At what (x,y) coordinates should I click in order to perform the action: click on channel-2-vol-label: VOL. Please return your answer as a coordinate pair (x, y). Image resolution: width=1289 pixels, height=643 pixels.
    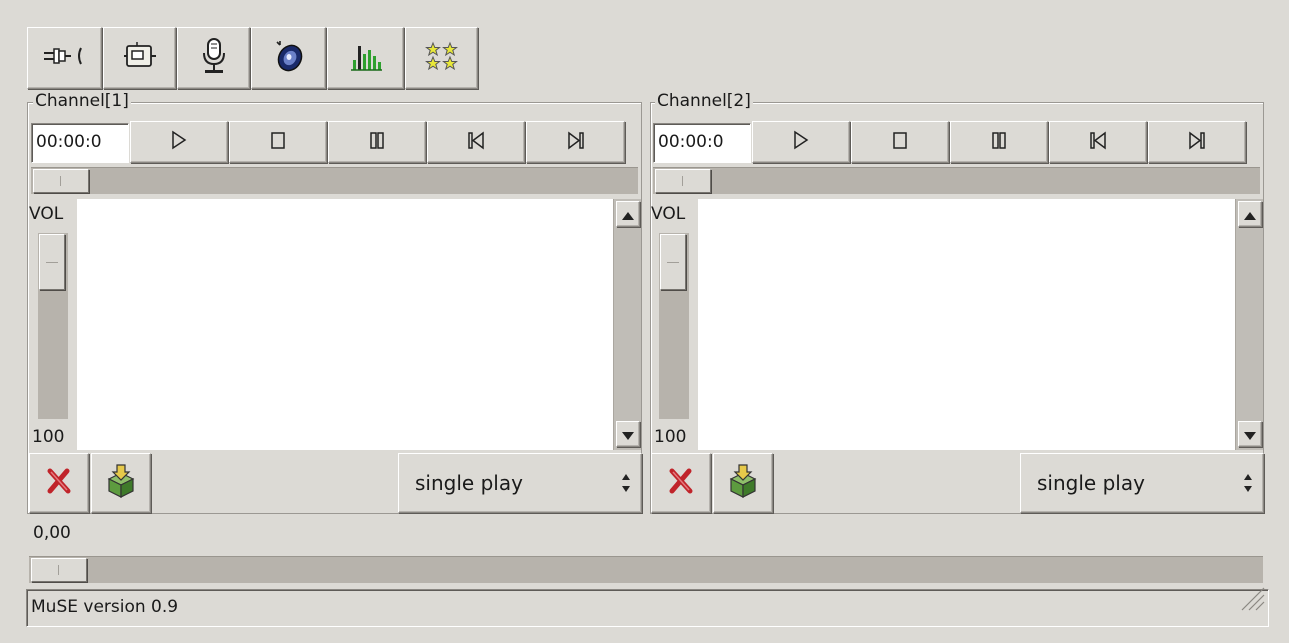
    Looking at the image, I should click on (668, 214).